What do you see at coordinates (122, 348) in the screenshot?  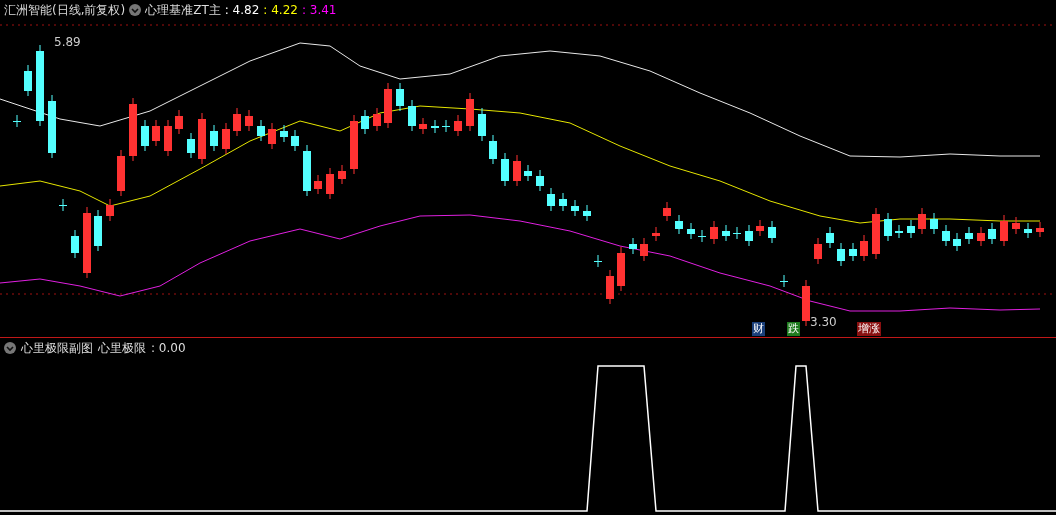 I see `indicator-name: 心里极限` at bounding box center [122, 348].